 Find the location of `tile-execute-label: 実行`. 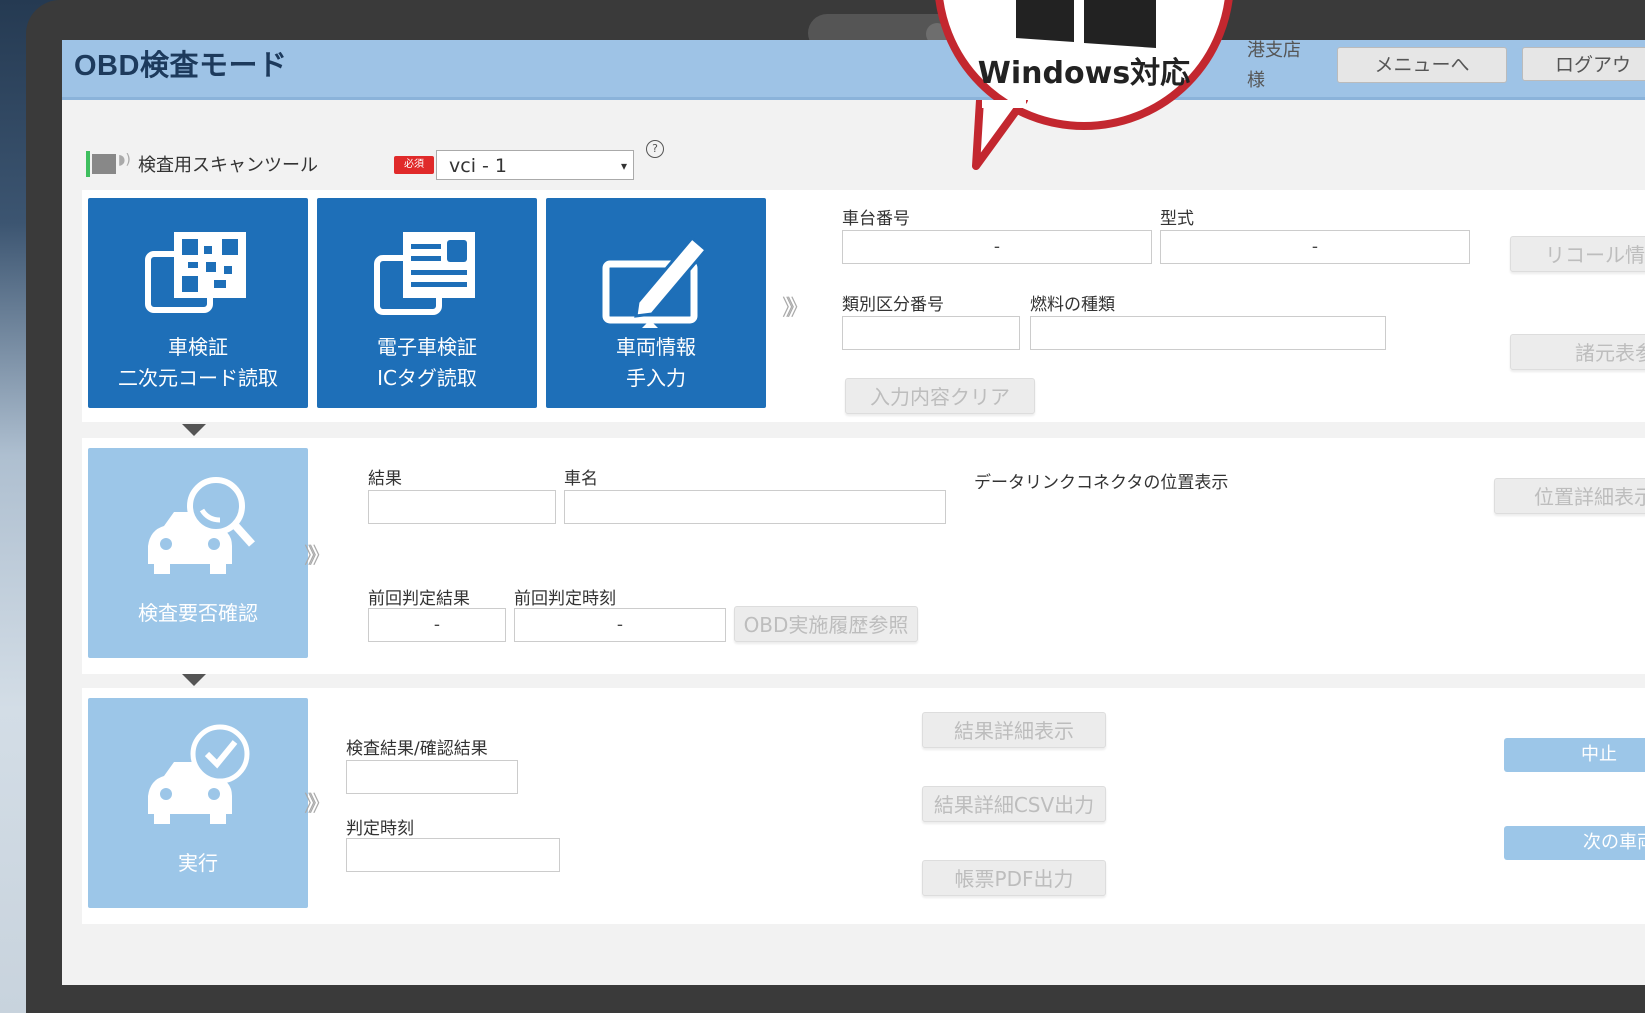

tile-execute-label: 実行 is located at coordinates (198, 863).